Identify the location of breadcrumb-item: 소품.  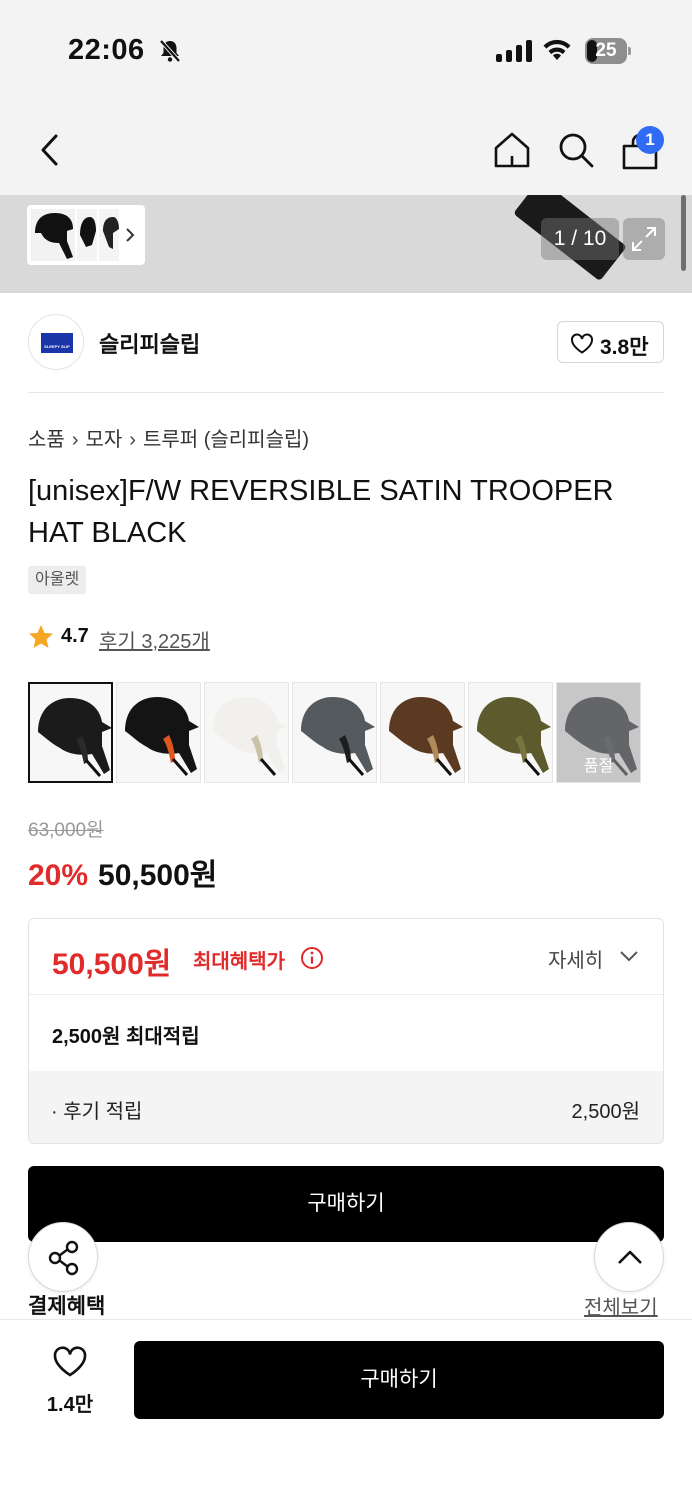
(46, 440).